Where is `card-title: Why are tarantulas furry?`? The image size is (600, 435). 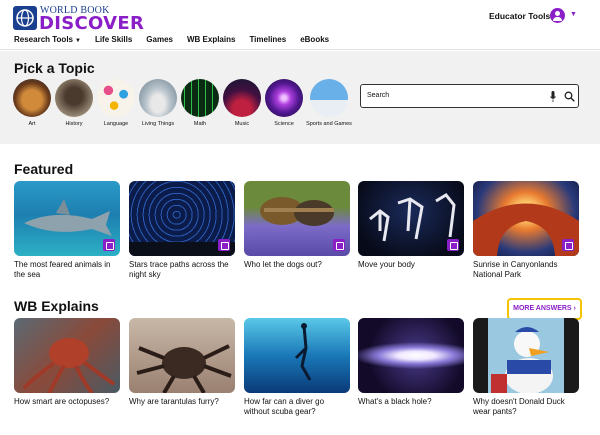
card-title: Why are tarantulas furry? is located at coordinates (174, 401).